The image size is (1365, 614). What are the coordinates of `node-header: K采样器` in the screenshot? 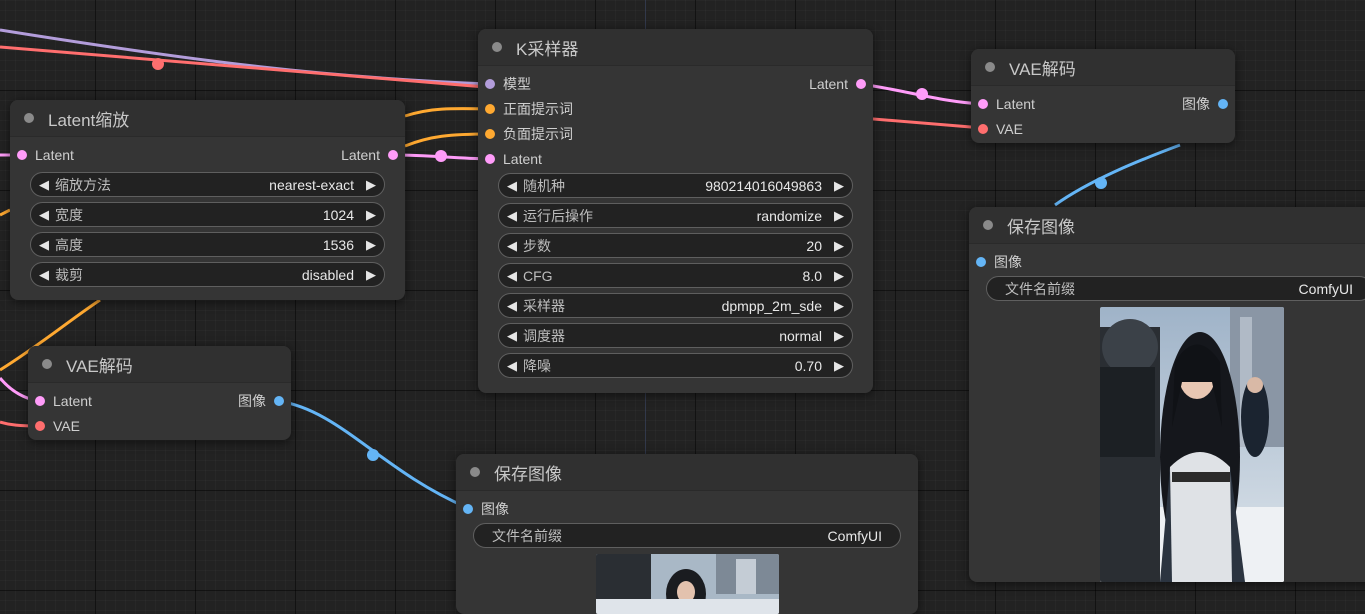 It's located at (675, 47).